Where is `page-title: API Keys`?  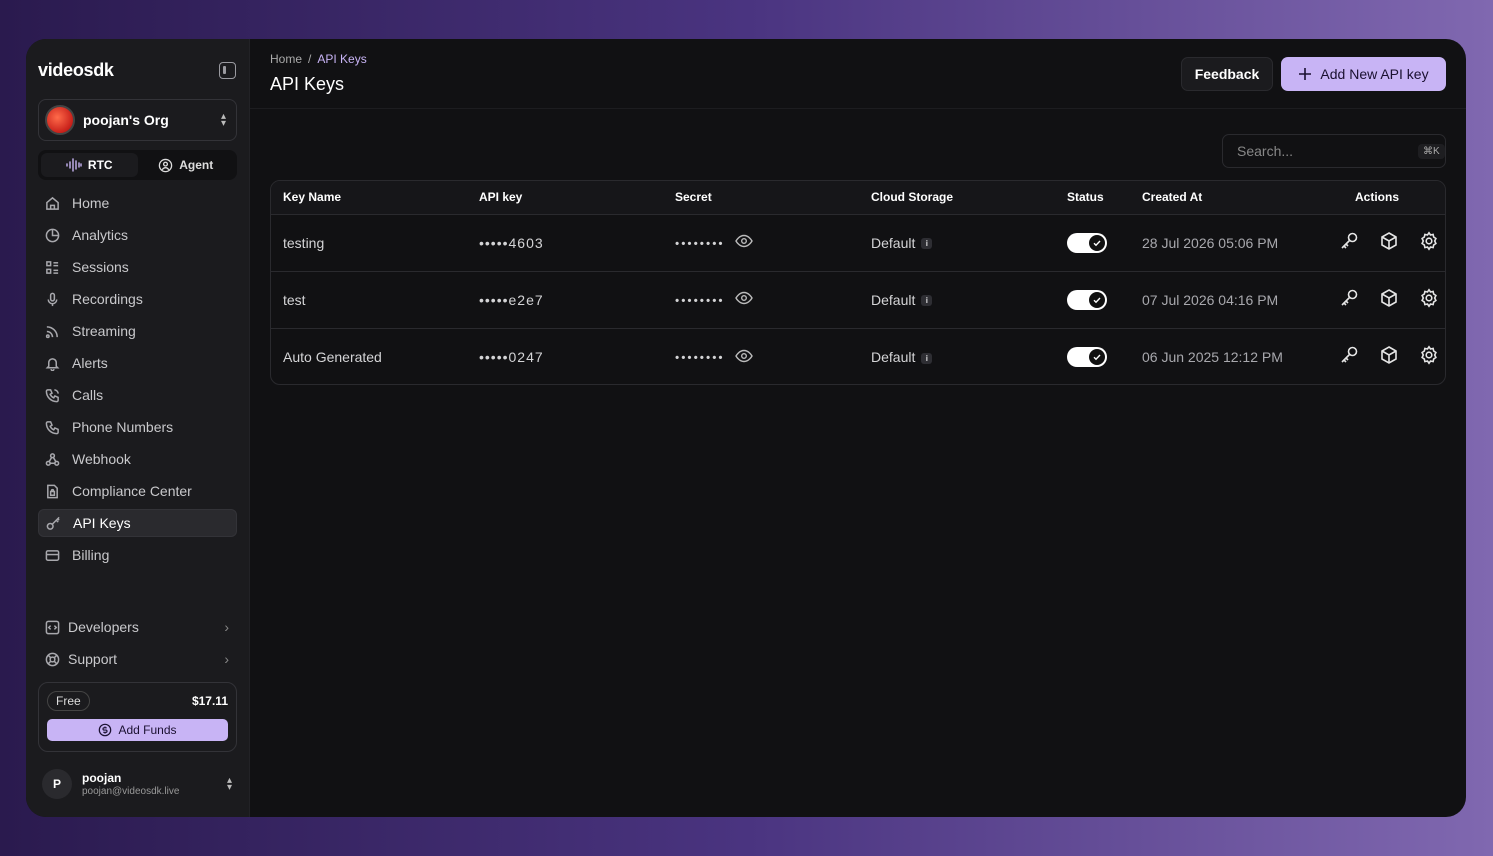 page-title: API Keys is located at coordinates (307, 84).